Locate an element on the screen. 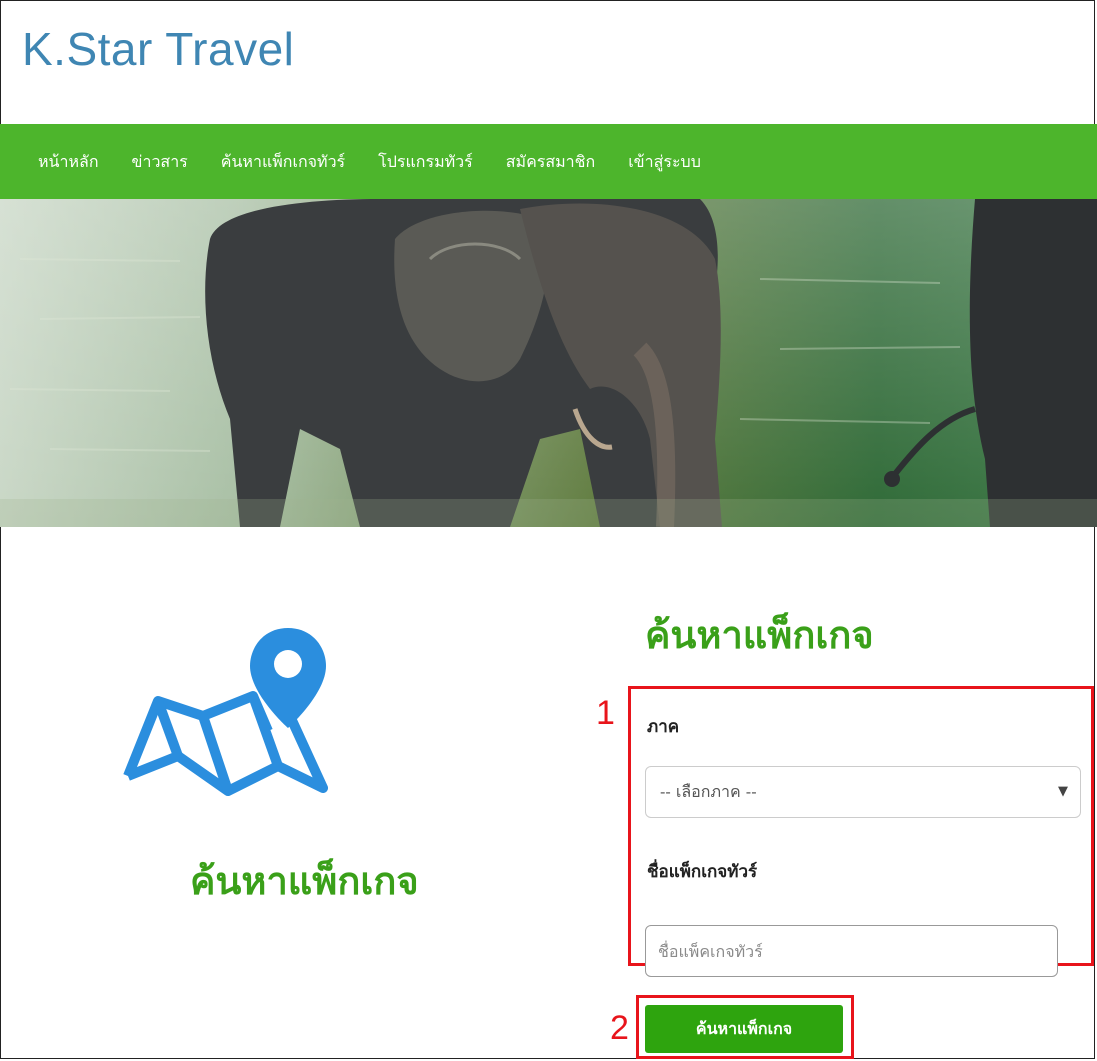  search-form-title: ค้นหาแพ็กเกจ is located at coordinates (759, 635).